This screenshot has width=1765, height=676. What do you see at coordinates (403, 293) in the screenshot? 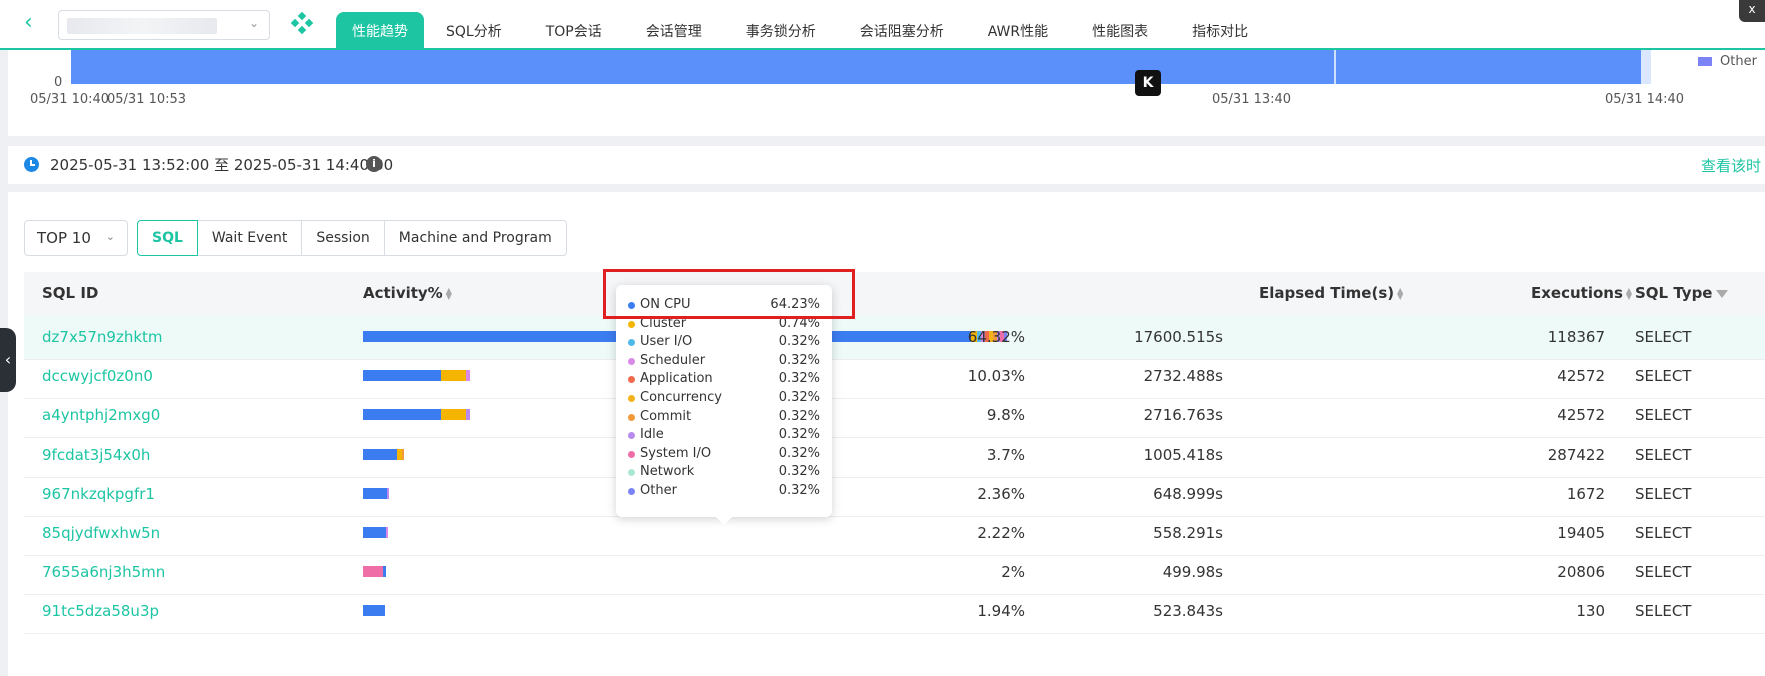
I see `header-activity-label: Activity%` at bounding box center [403, 293].